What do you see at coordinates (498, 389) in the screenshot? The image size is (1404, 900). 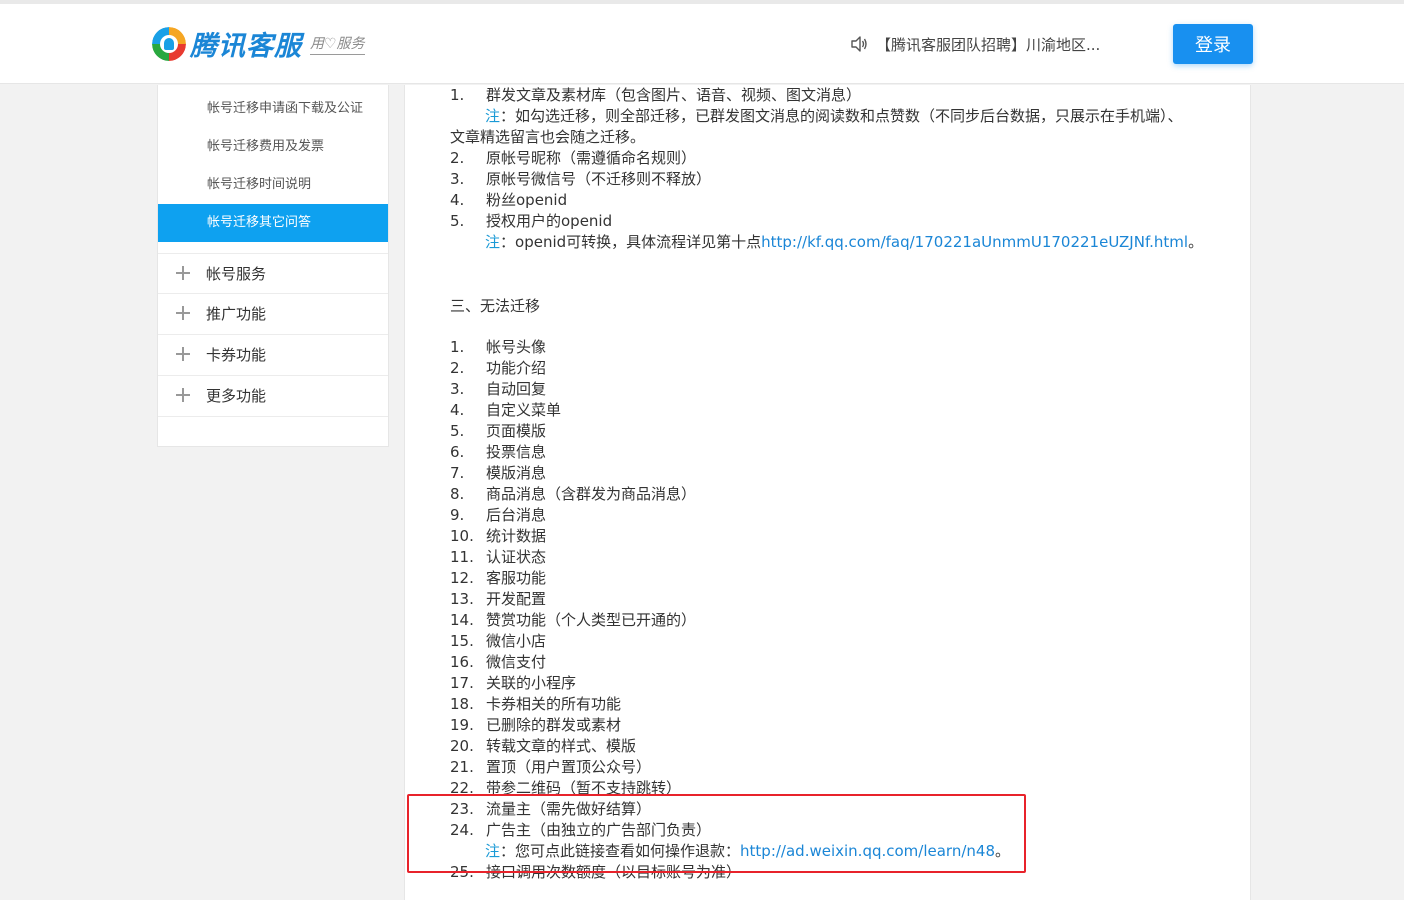 I see `list-item: 3. 自动回复` at bounding box center [498, 389].